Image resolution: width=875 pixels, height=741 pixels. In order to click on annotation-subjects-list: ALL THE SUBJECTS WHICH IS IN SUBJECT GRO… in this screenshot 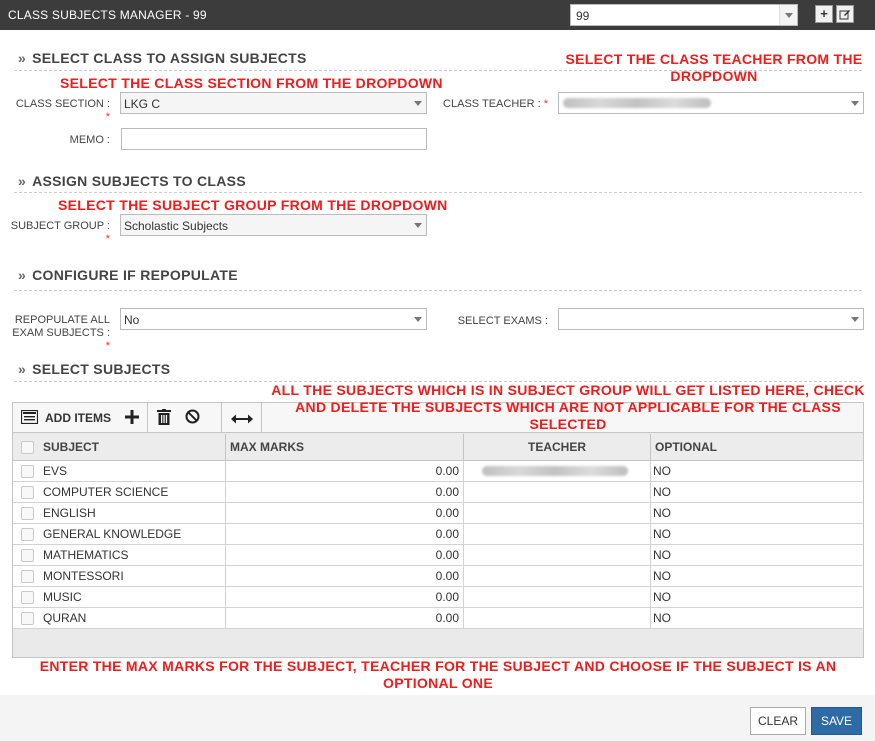, I will do `click(568, 407)`.